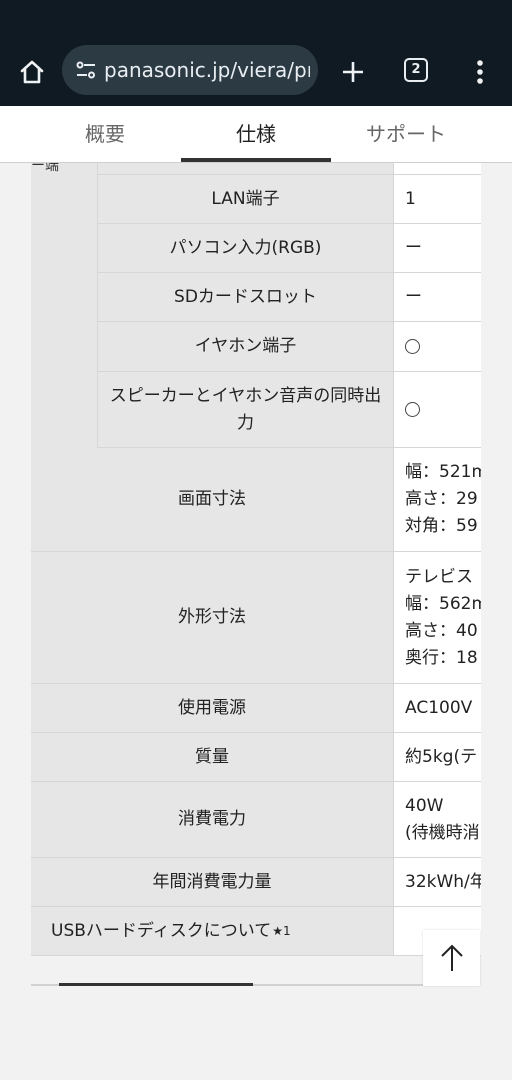 The height and width of the screenshot is (1080, 512). Describe the element at coordinates (443, 881) in the screenshot. I see `value-line: 32kWh/年` at that location.